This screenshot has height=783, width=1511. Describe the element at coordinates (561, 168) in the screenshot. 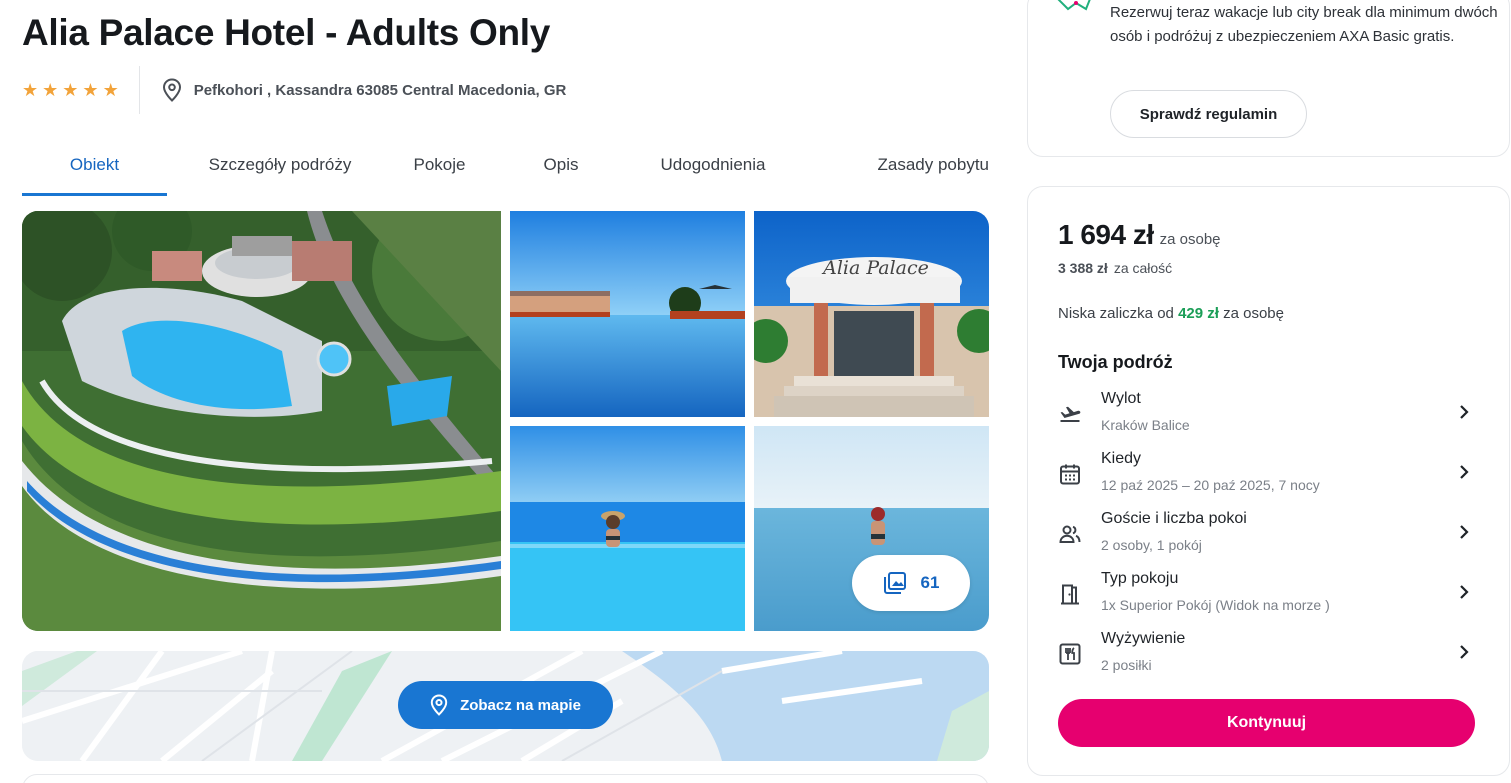

I see `tab-opis: Opis` at that location.